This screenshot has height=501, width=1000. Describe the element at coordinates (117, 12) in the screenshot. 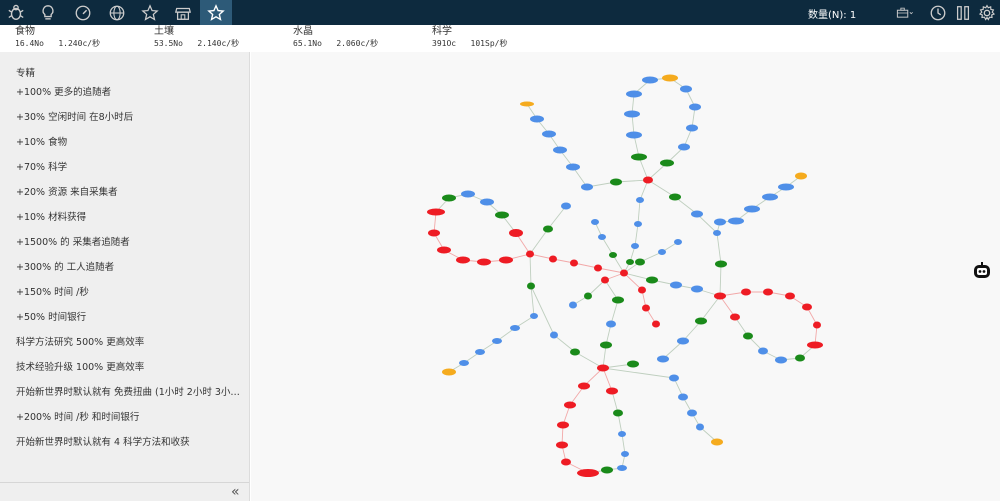

I see `tab-world` at that location.